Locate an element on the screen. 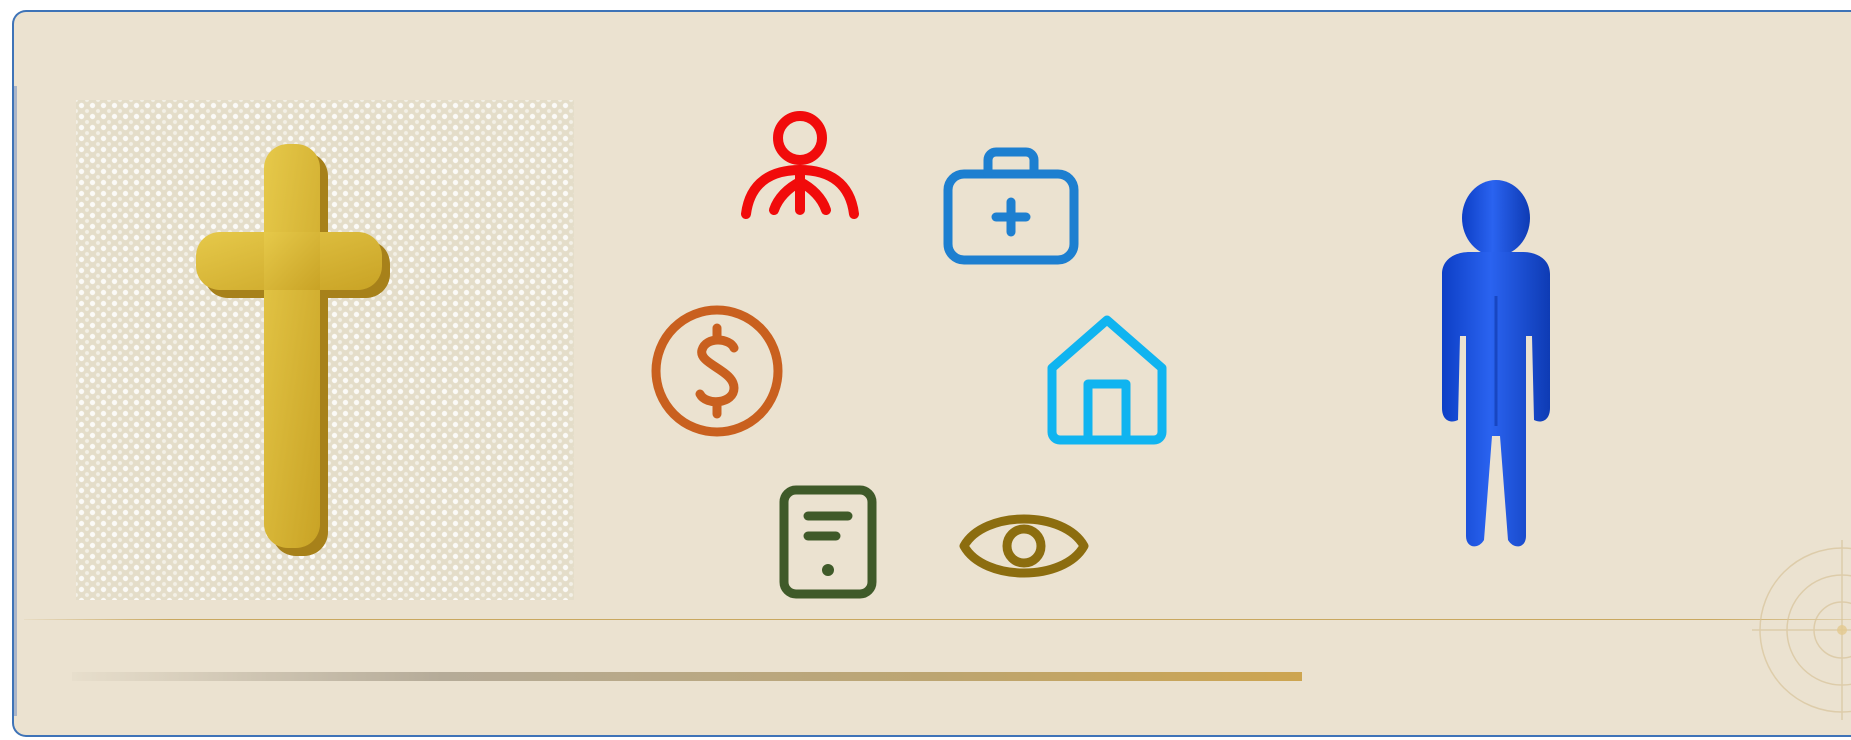 The height and width of the screenshot is (740, 1851). document-phone-icon is located at coordinates (828, 542).